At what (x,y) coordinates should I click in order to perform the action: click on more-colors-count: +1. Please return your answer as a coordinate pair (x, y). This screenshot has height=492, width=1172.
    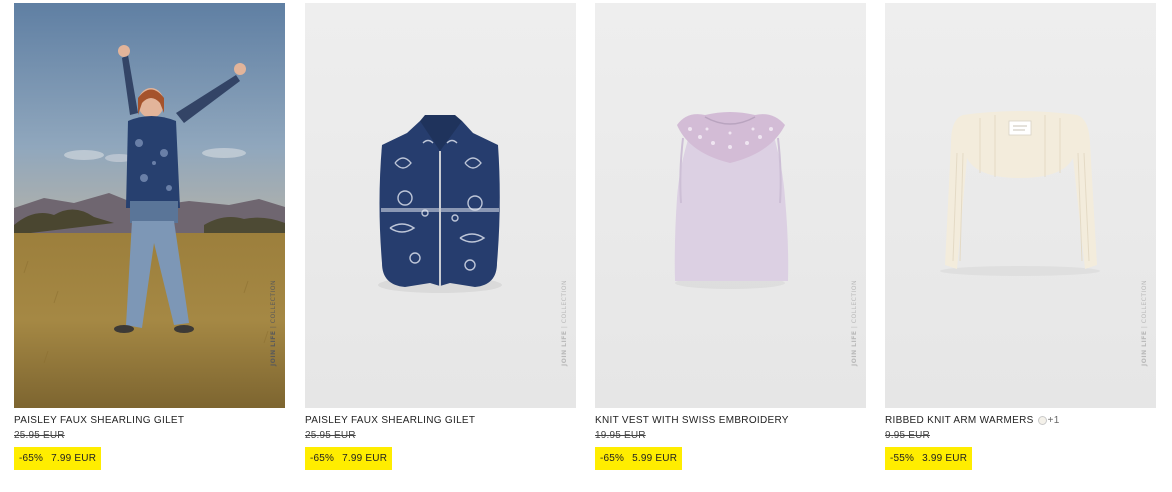
    Looking at the image, I should click on (1054, 420).